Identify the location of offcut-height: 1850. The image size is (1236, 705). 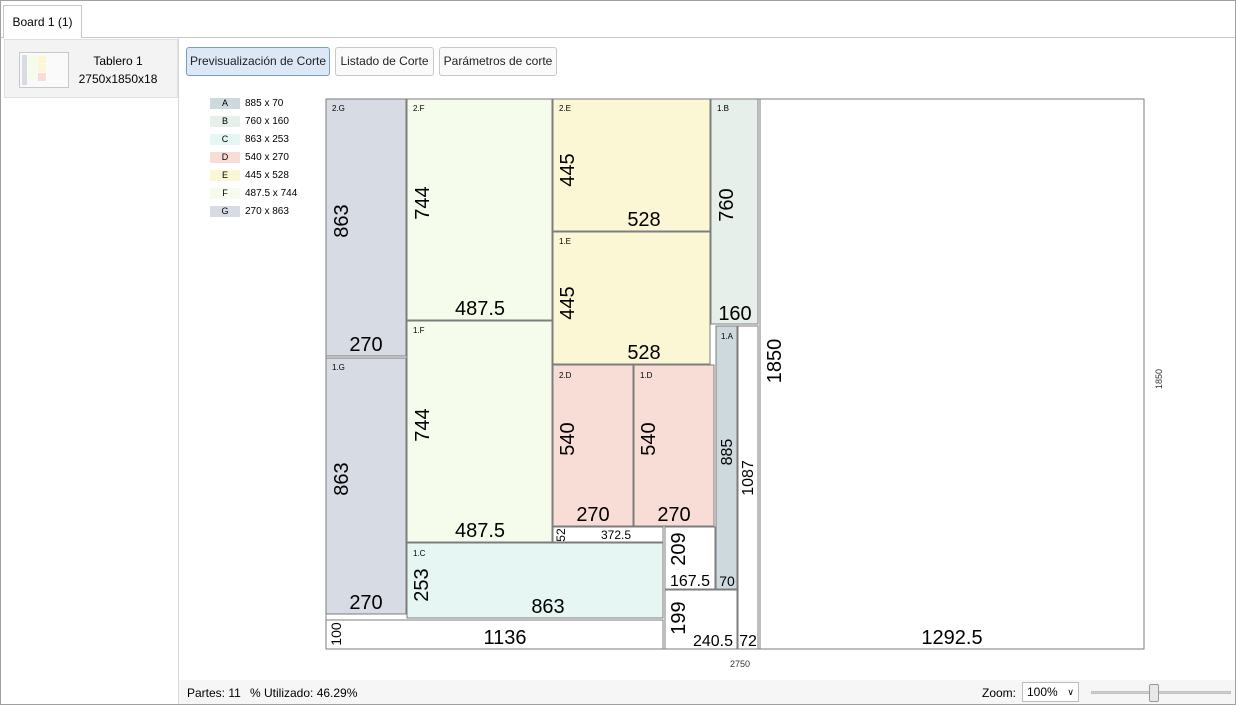
(775, 361).